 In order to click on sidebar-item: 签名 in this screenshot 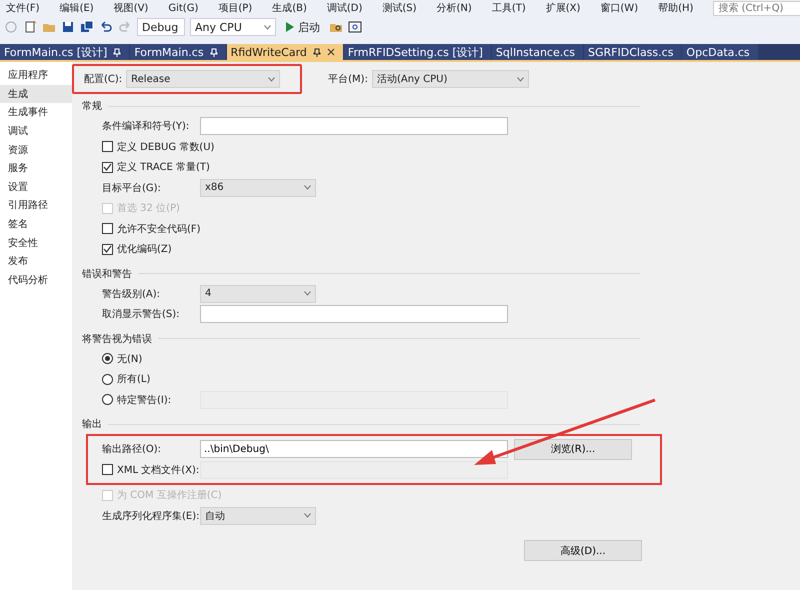, I will do `click(36, 224)`.